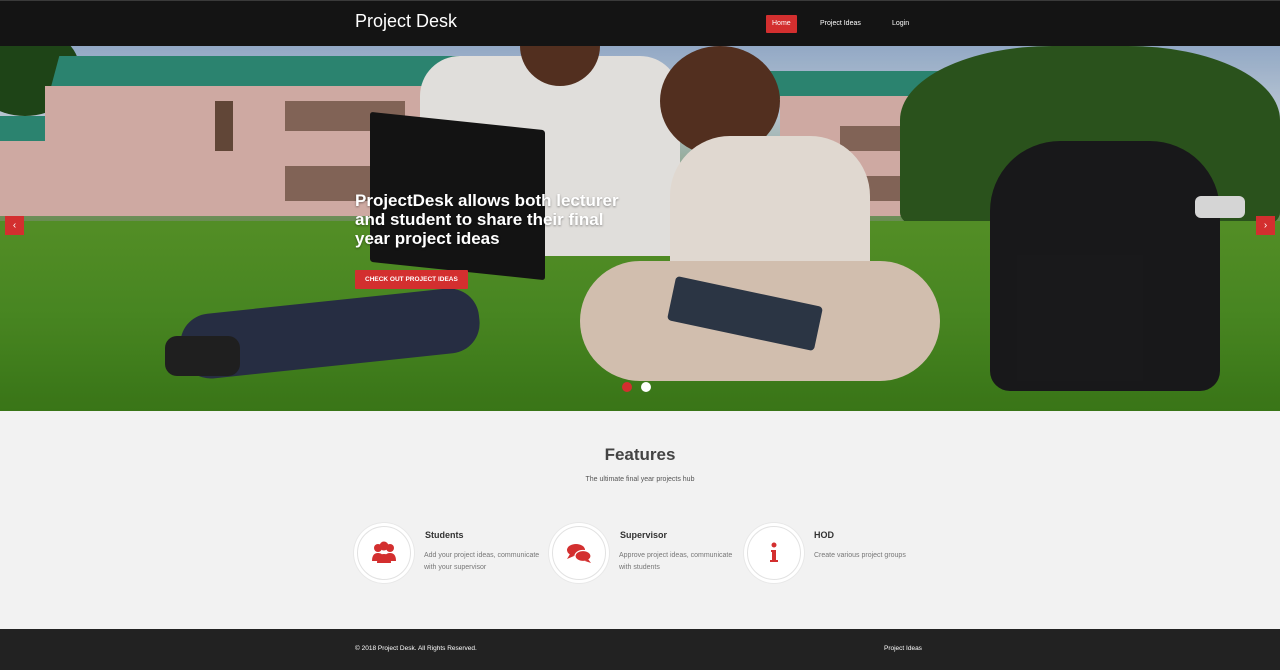 This screenshot has height=670, width=1280. Describe the element at coordinates (840, 24) in the screenshot. I see `nav-project-ideas: Project Ideas` at that location.